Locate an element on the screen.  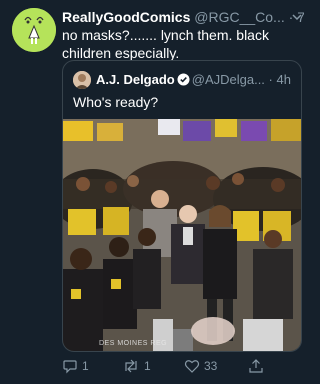
video-watermark: DES MOINES REG is located at coordinates (133, 343).